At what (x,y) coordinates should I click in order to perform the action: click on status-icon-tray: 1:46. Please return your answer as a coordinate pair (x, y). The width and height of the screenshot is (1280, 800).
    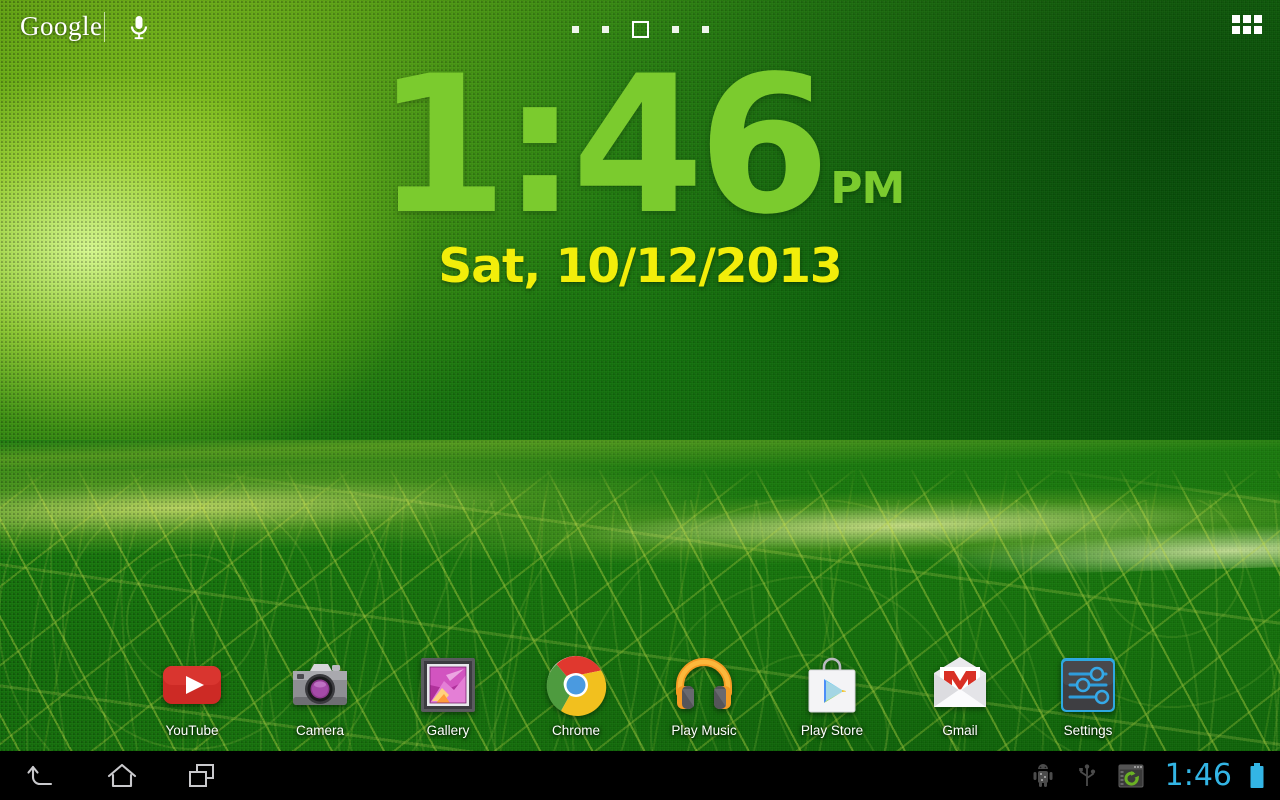
    Looking at the image, I should click on (1150, 775).